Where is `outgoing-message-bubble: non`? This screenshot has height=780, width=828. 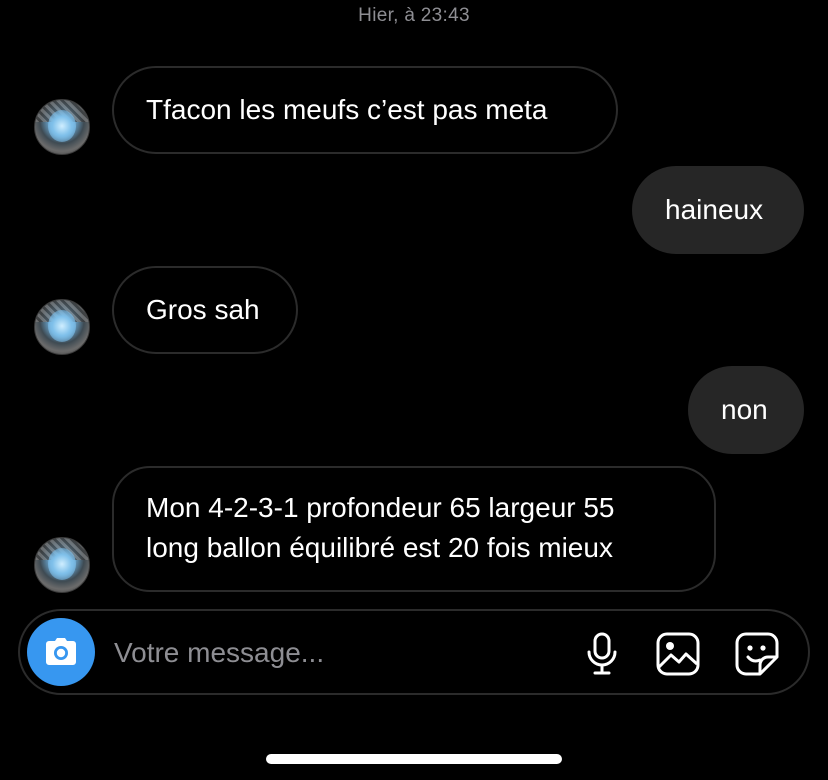 outgoing-message-bubble: non is located at coordinates (746, 410).